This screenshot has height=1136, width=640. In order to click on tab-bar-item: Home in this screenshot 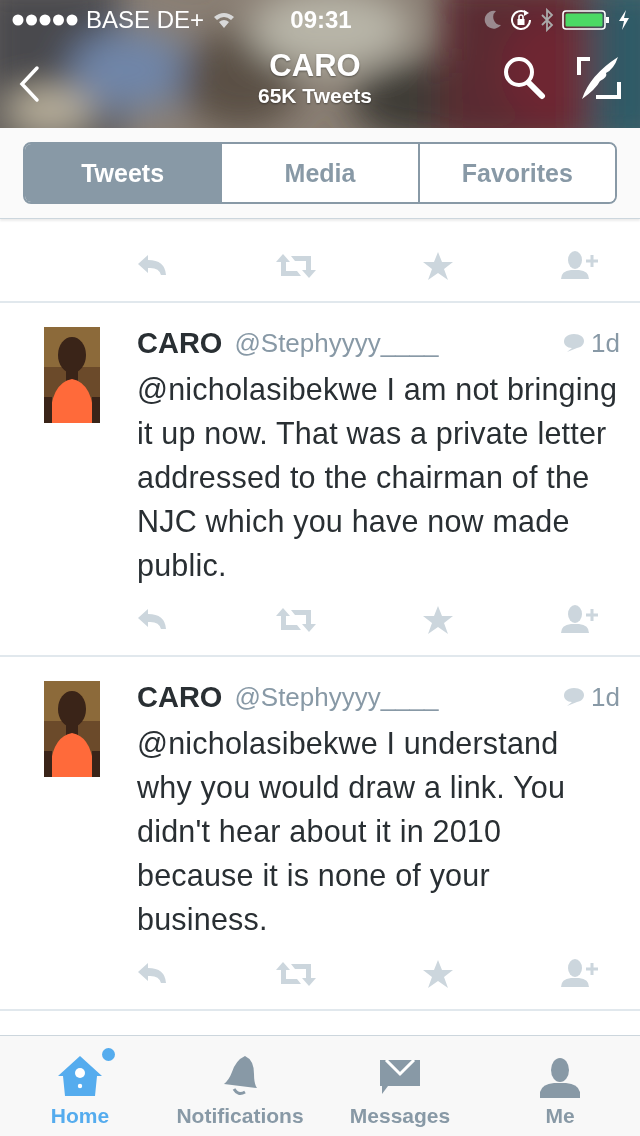, I will do `click(80, 1086)`.